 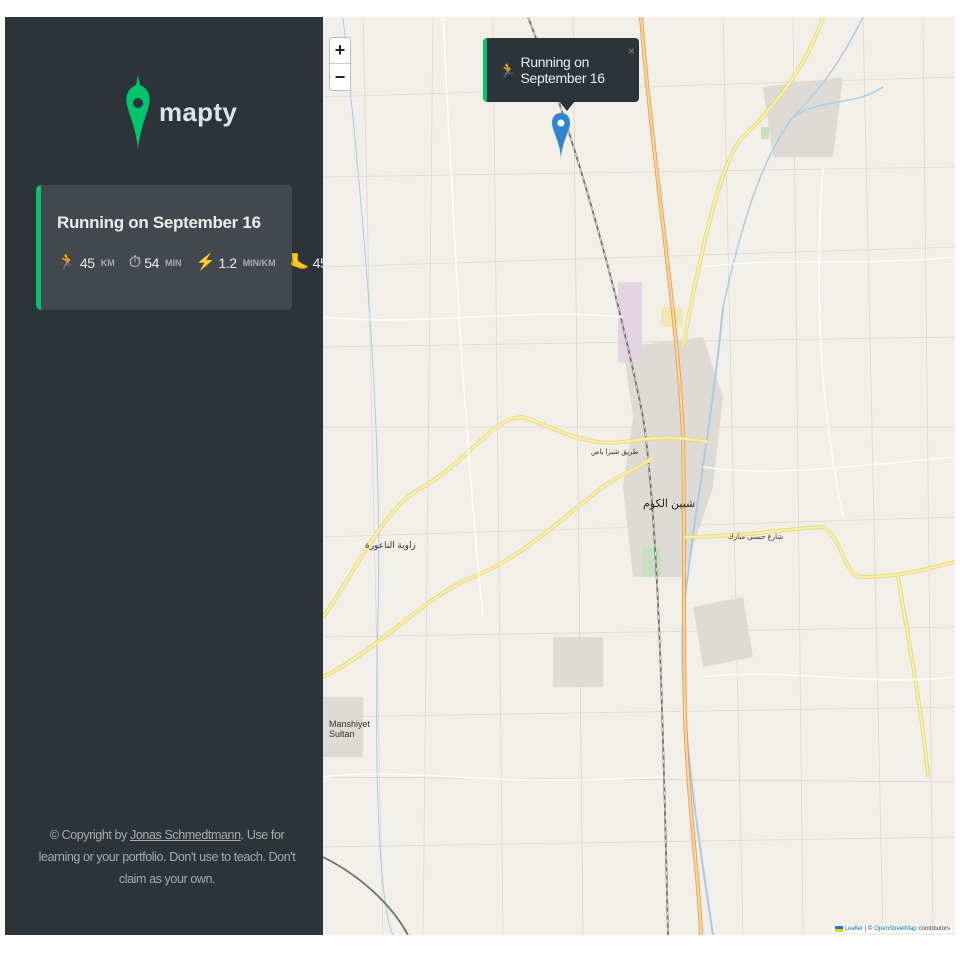 What do you see at coordinates (299, 262) in the screenshot?
I see `foot-icon: 🦶` at bounding box center [299, 262].